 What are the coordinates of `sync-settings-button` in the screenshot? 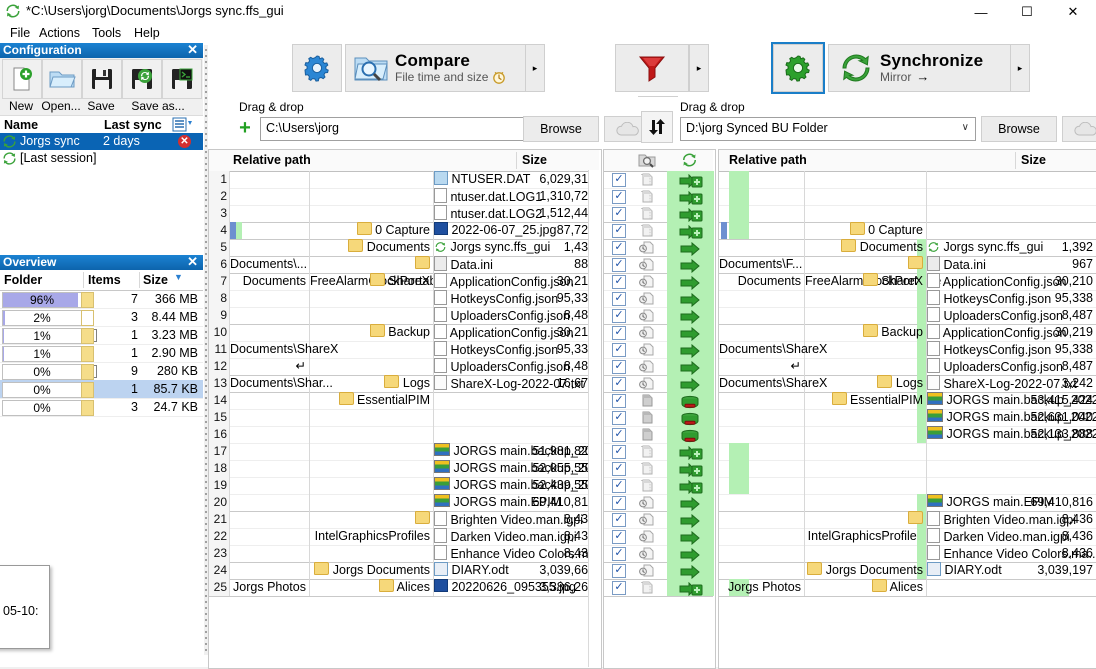 It's located at (798, 68).